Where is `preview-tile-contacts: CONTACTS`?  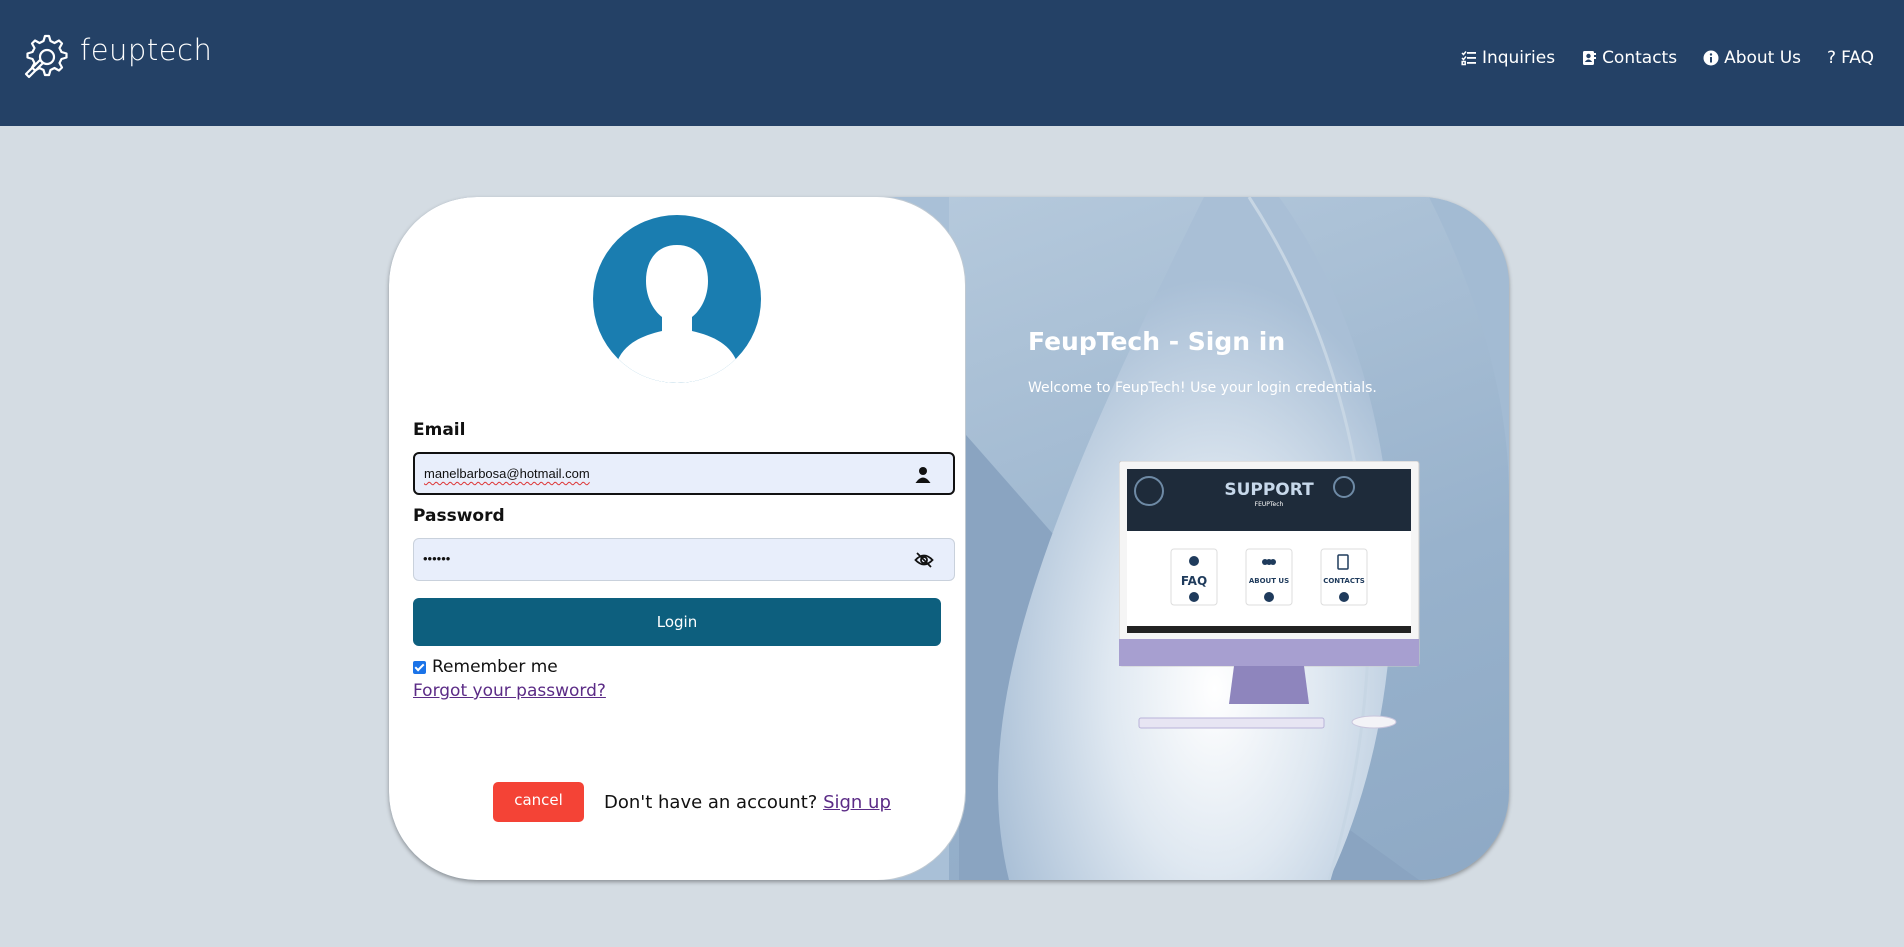
preview-tile-contacts: CONTACTS is located at coordinates (1344, 577).